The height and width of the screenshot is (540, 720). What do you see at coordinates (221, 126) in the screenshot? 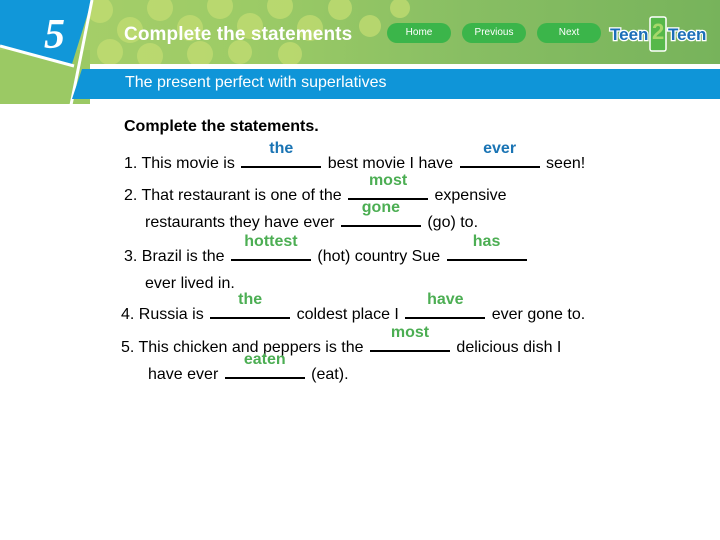
I see `instructions: Complete the statements.` at bounding box center [221, 126].